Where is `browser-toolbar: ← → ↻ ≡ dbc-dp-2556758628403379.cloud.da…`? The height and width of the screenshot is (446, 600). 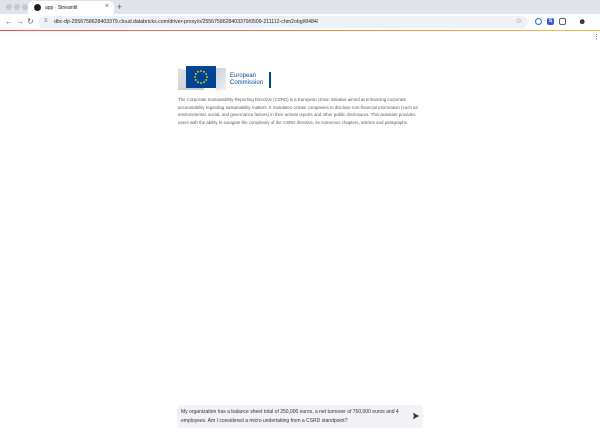 browser-toolbar: ← → ↻ ≡ dbc-dp-2556758628403379.cloud.da… is located at coordinates (300, 22).